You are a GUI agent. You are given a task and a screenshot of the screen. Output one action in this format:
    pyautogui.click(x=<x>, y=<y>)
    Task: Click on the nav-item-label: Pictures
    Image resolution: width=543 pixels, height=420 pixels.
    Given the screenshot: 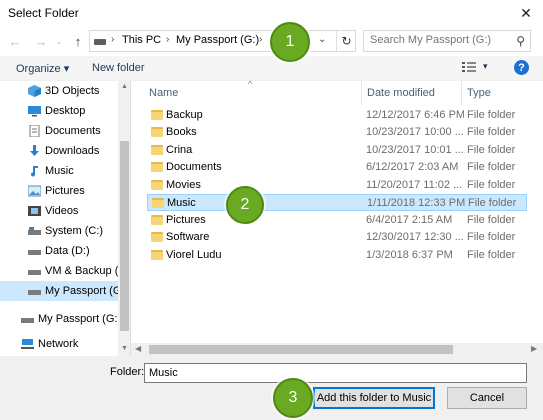 What is the action you would take?
    pyautogui.click(x=65, y=191)
    